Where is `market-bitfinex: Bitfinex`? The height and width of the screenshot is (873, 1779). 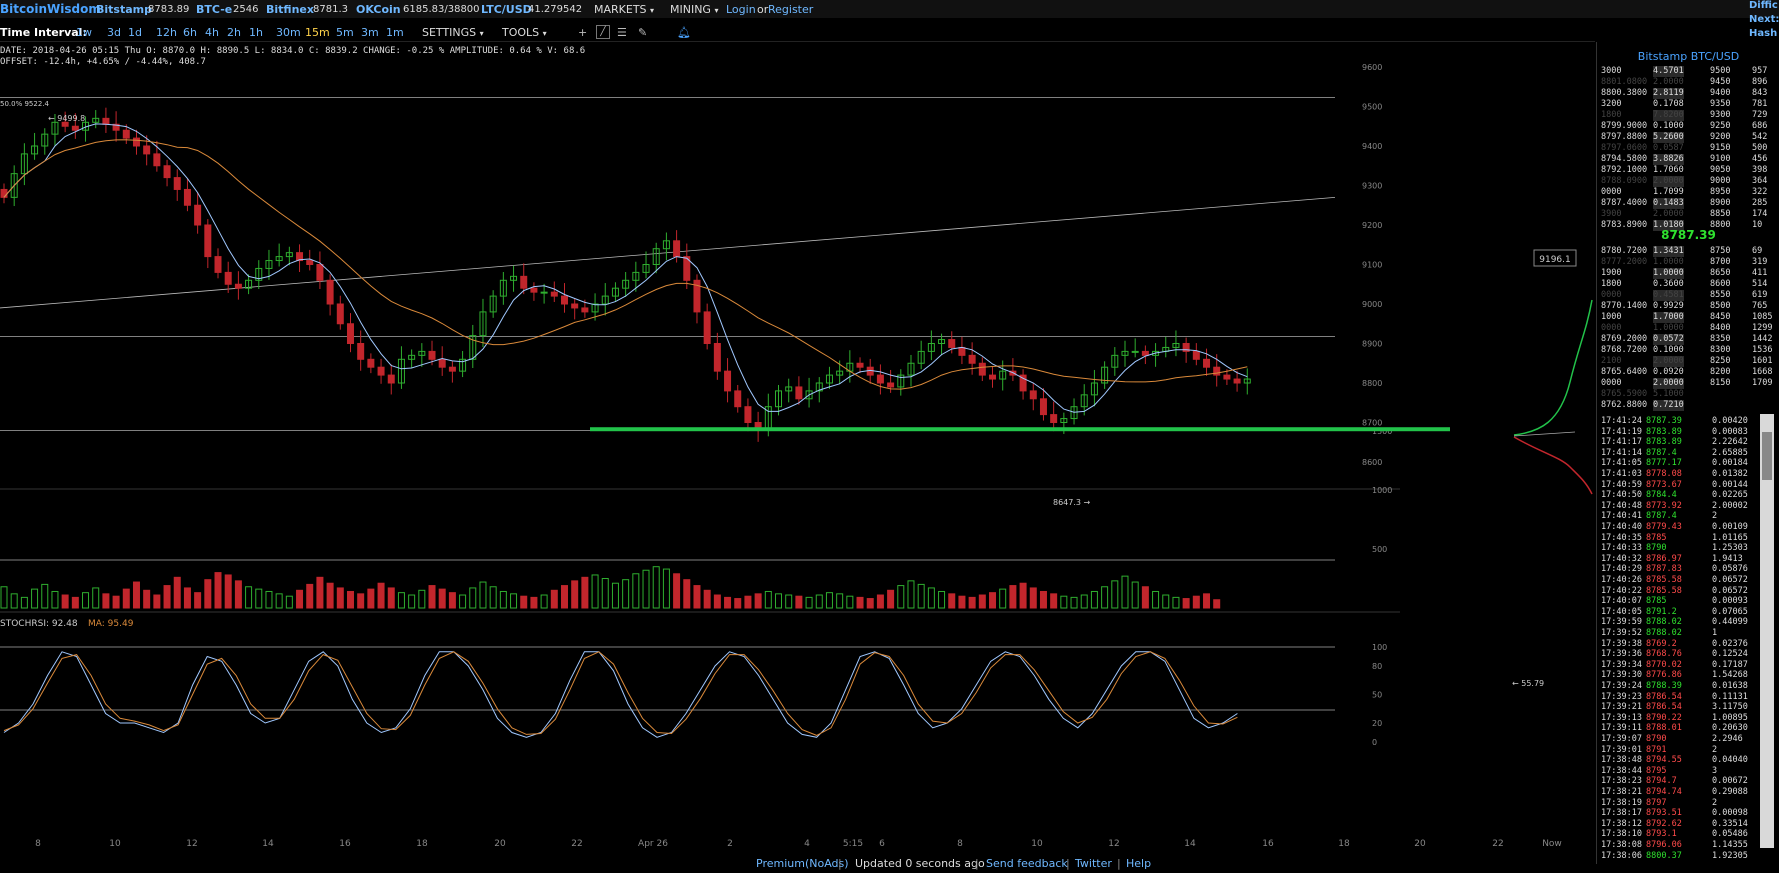 market-bitfinex: Bitfinex is located at coordinates (290, 9).